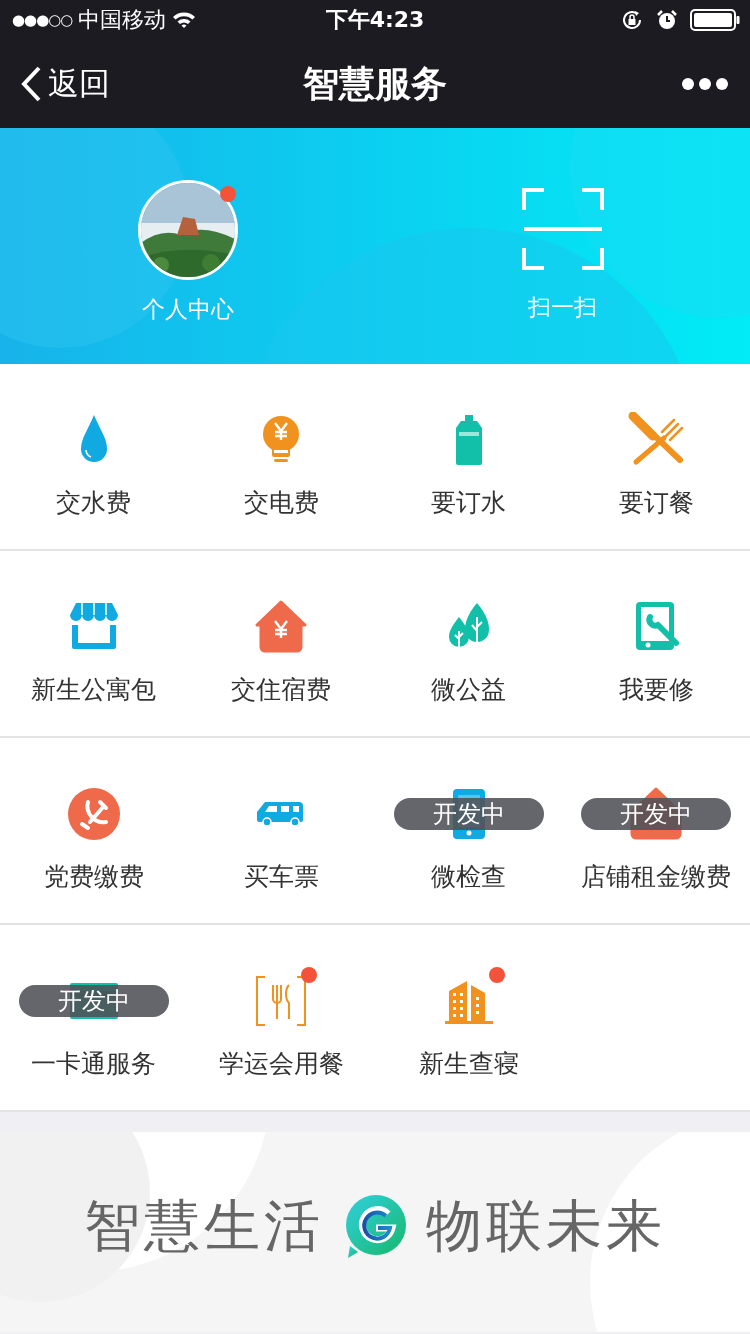  Describe the element at coordinates (94, 690) in the screenshot. I see `service-label: 新生公寓包` at that location.